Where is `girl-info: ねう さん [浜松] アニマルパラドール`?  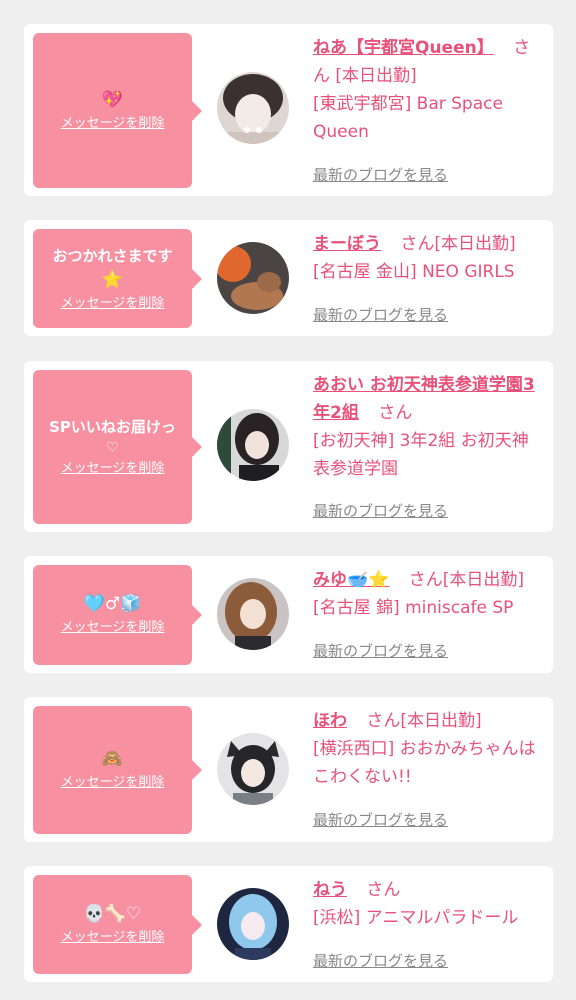 girl-info: ねう さん [浜松] アニマルパラドール is located at coordinates (429, 904).